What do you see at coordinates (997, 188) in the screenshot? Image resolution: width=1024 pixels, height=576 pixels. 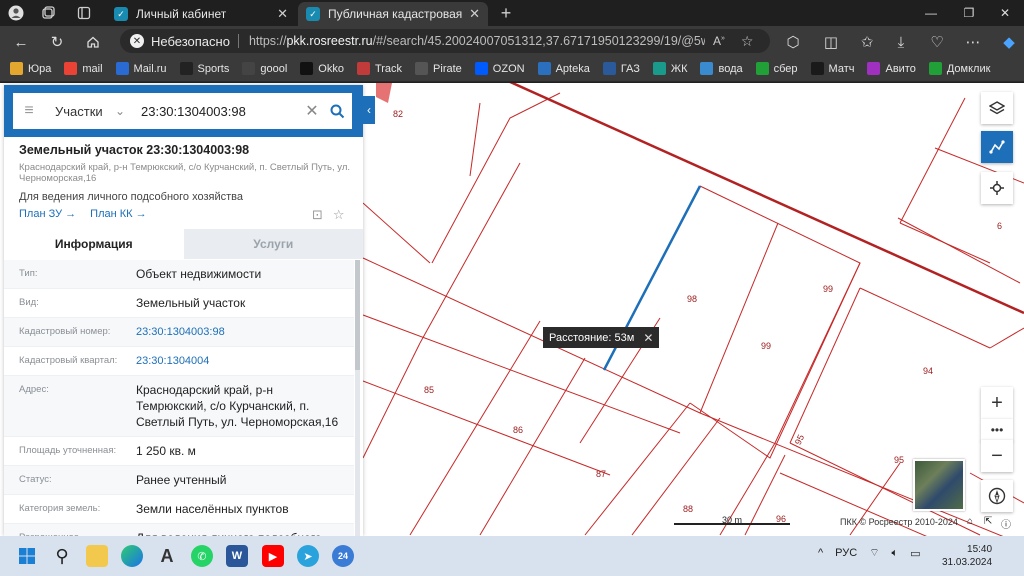 I see `locate-icon` at bounding box center [997, 188].